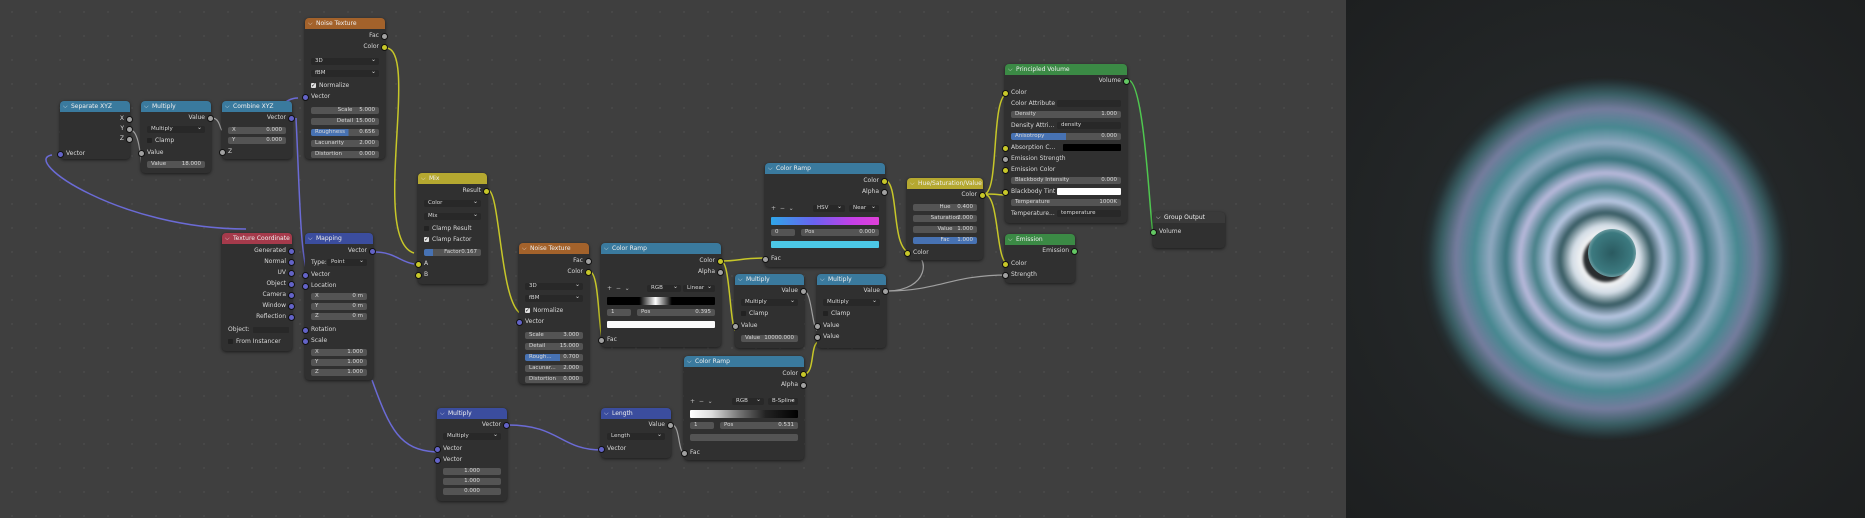  What do you see at coordinates (257, 238) in the screenshot?
I see `node-header: Texture Coordinate` at bounding box center [257, 238].